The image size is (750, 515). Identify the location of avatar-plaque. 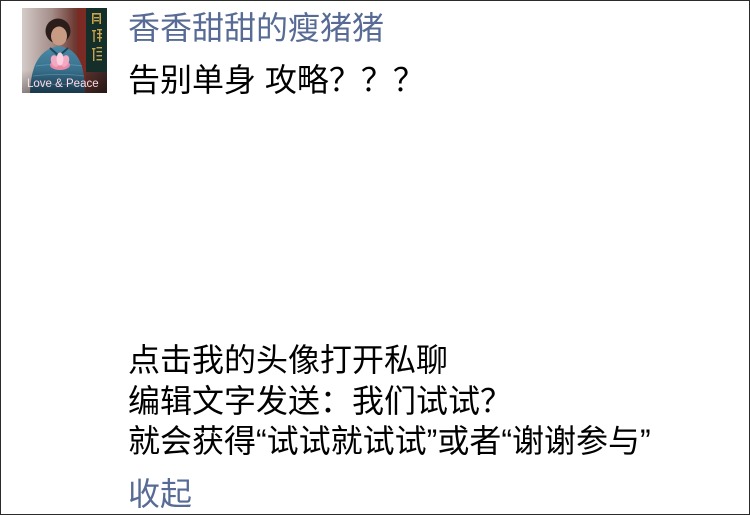
(96, 40).